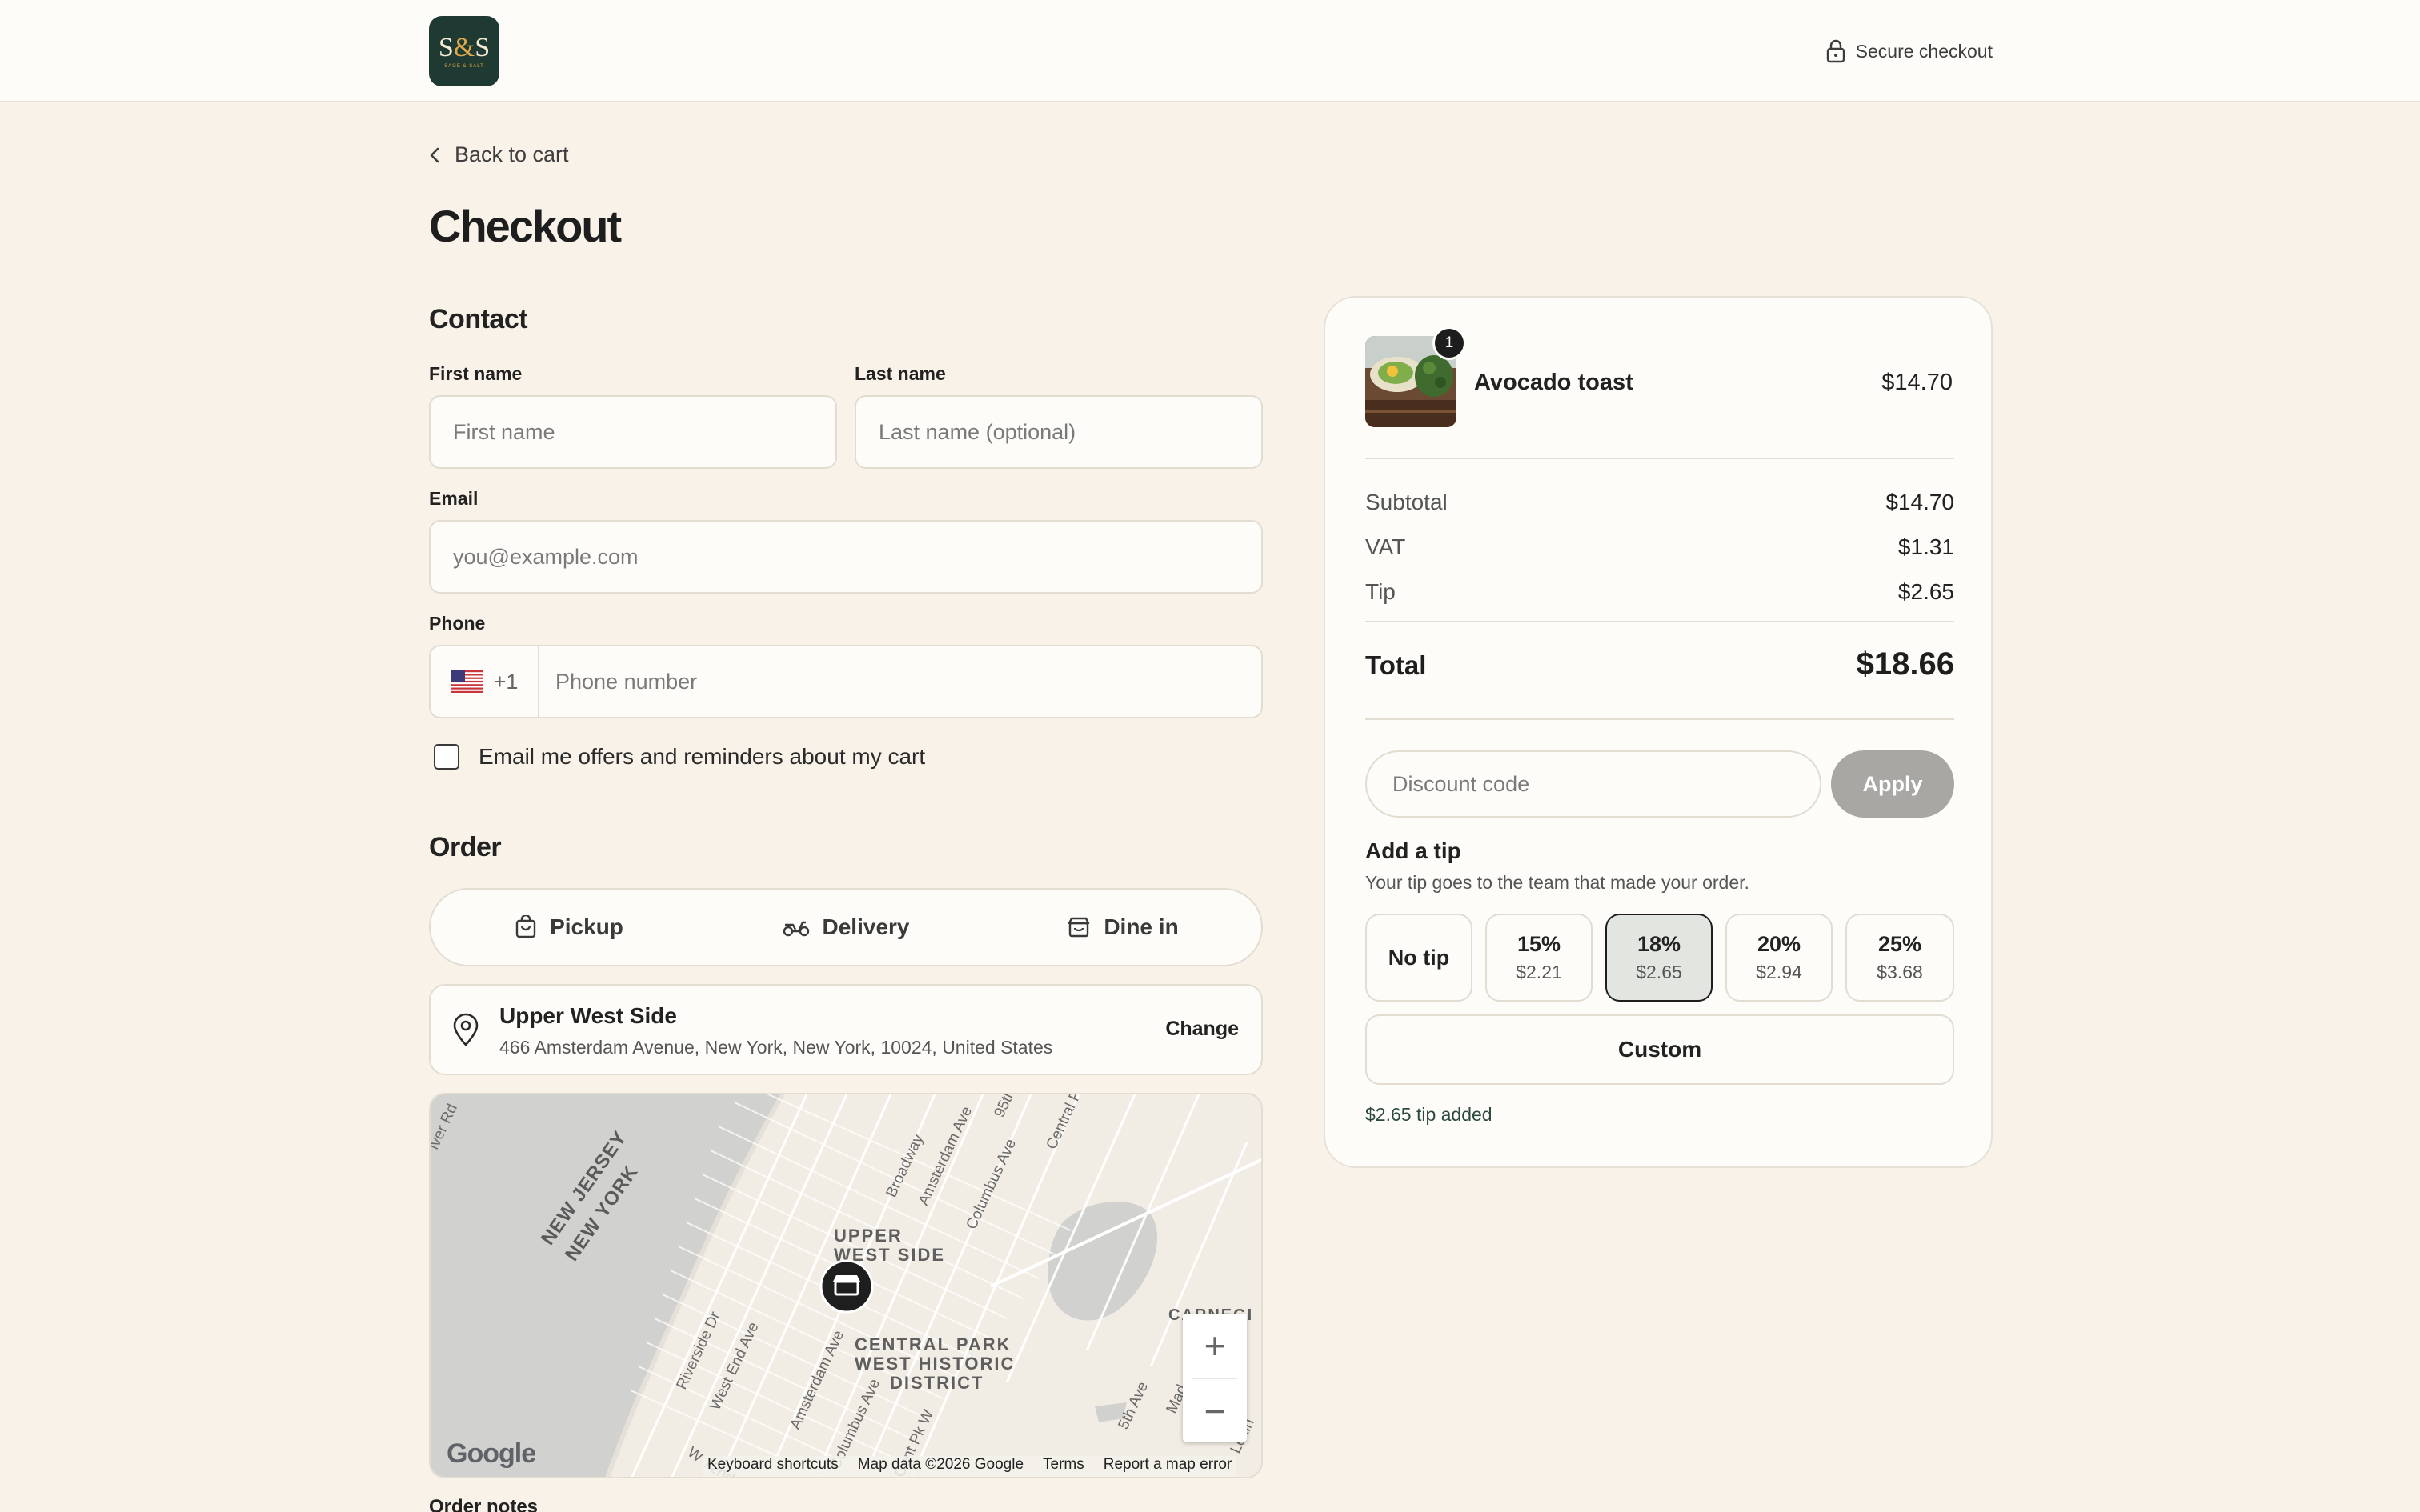  What do you see at coordinates (1779, 972) in the screenshot?
I see `tip-option-amount: $2.94` at bounding box center [1779, 972].